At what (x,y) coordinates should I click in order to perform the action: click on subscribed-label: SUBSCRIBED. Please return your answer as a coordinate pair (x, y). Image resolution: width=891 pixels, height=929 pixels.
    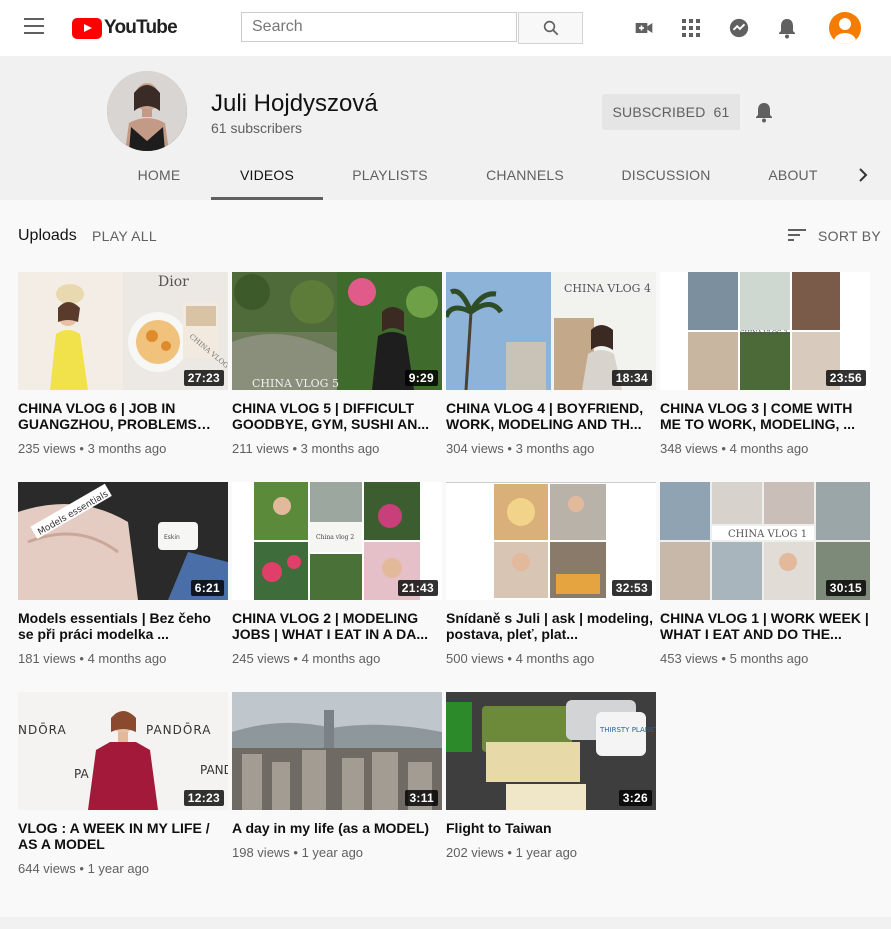
    Looking at the image, I should click on (659, 112).